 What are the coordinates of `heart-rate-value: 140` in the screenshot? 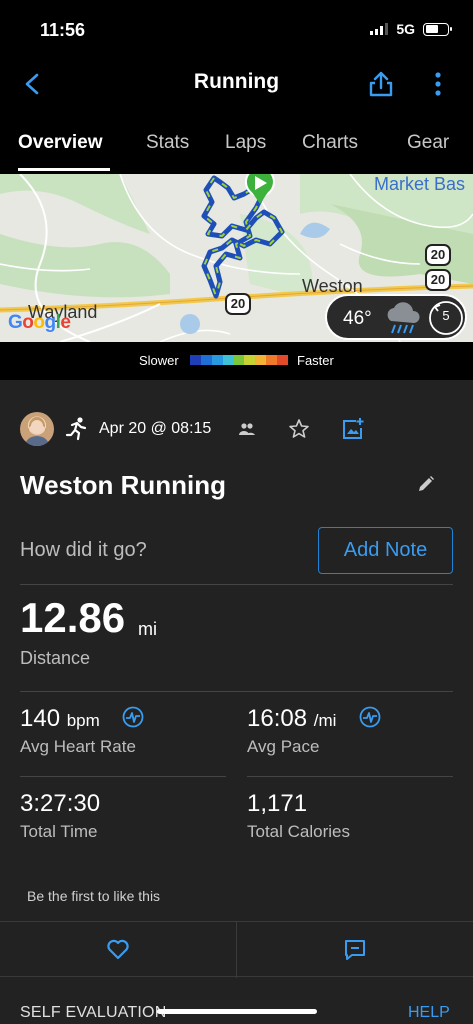 It's located at (40, 718).